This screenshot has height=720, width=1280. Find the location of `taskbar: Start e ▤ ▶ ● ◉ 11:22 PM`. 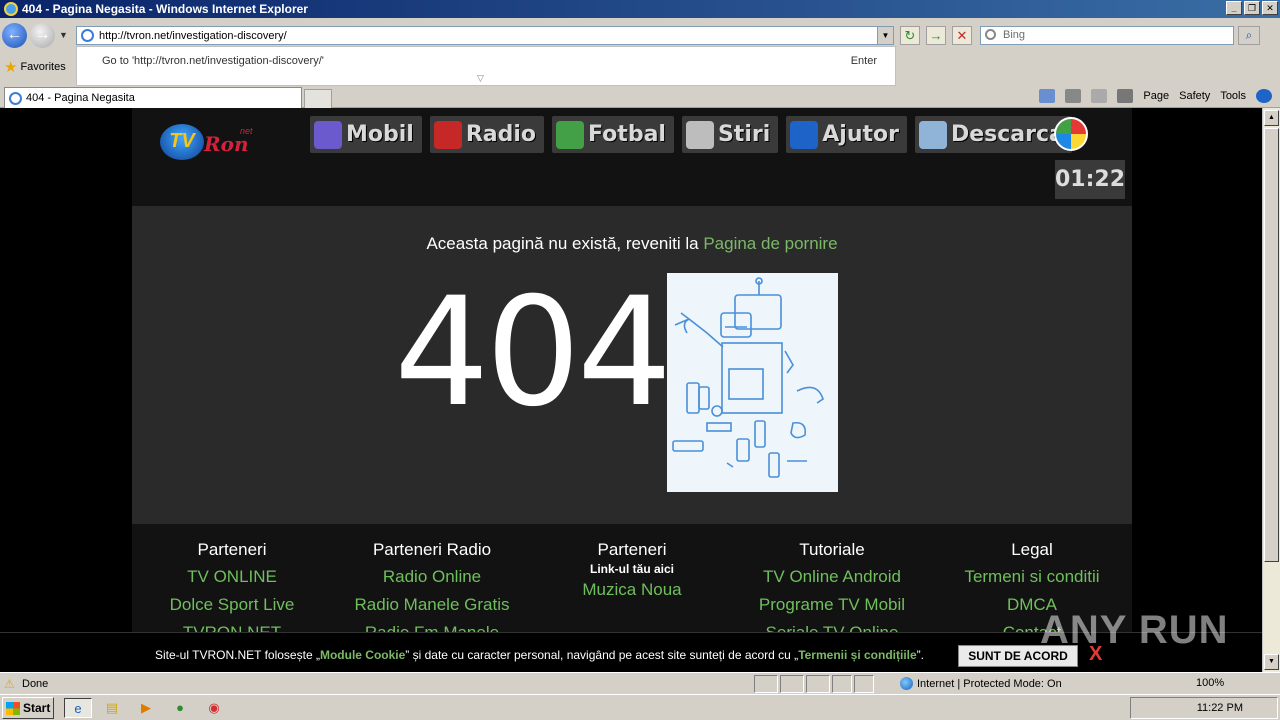

taskbar: Start e ▤ ▶ ● ◉ 11:22 PM is located at coordinates (640, 707).